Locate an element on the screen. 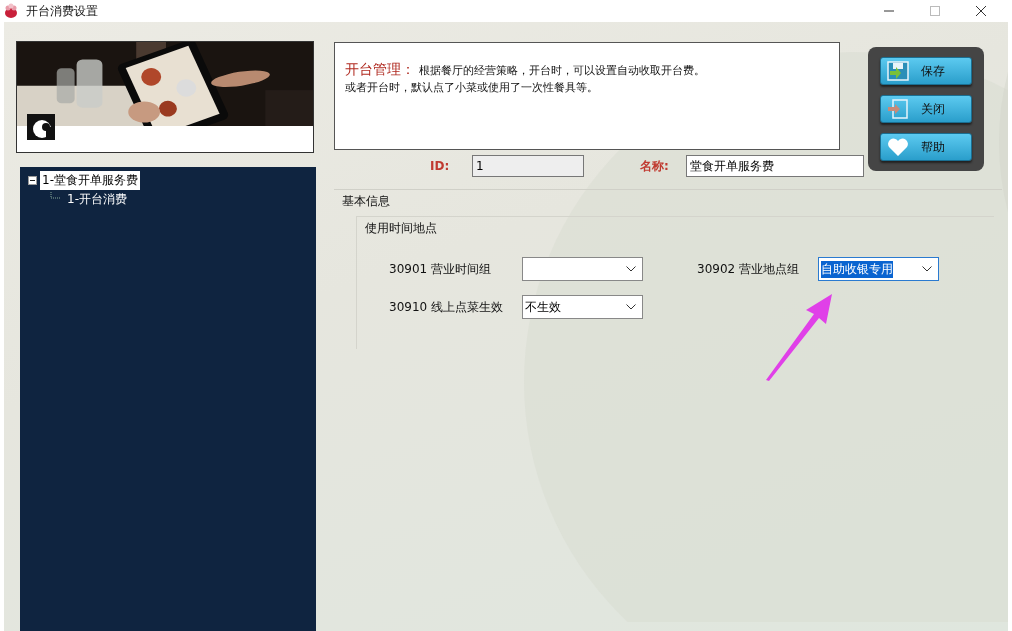 This screenshot has height=631, width=1012. tree-line-icon is located at coordinates (56, 196).